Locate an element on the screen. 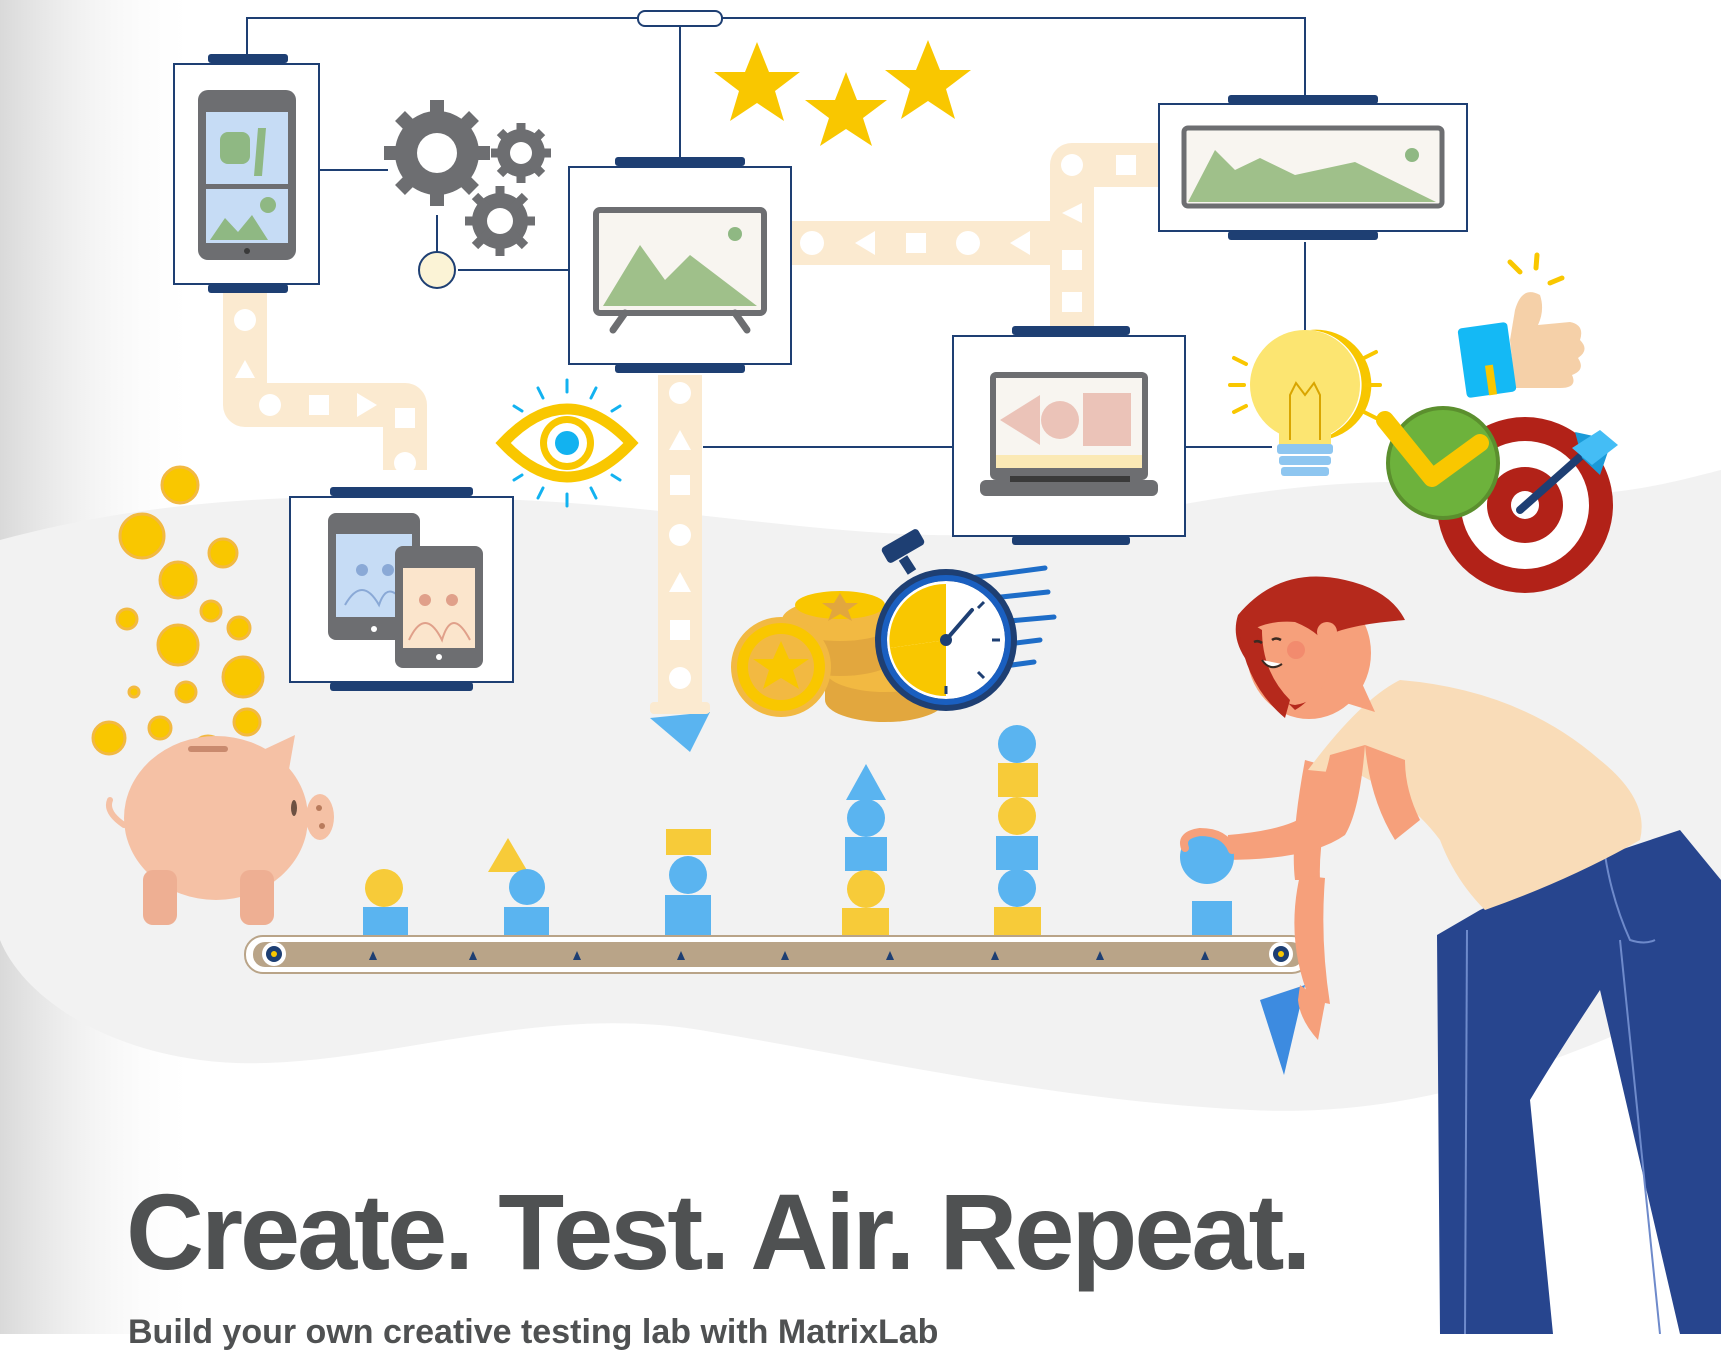 The width and height of the screenshot is (1721, 1353). tablets-screen-icon is located at coordinates (401, 589).